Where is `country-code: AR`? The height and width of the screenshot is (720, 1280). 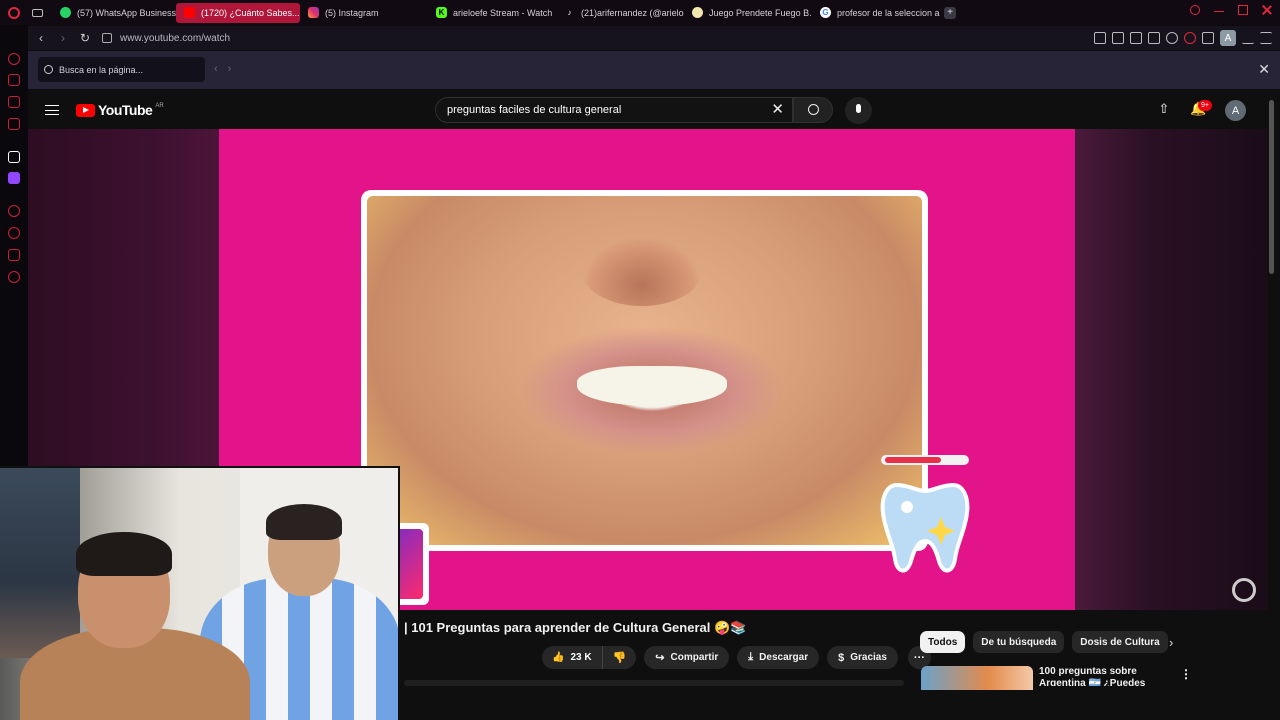
country-code: AR is located at coordinates (159, 105).